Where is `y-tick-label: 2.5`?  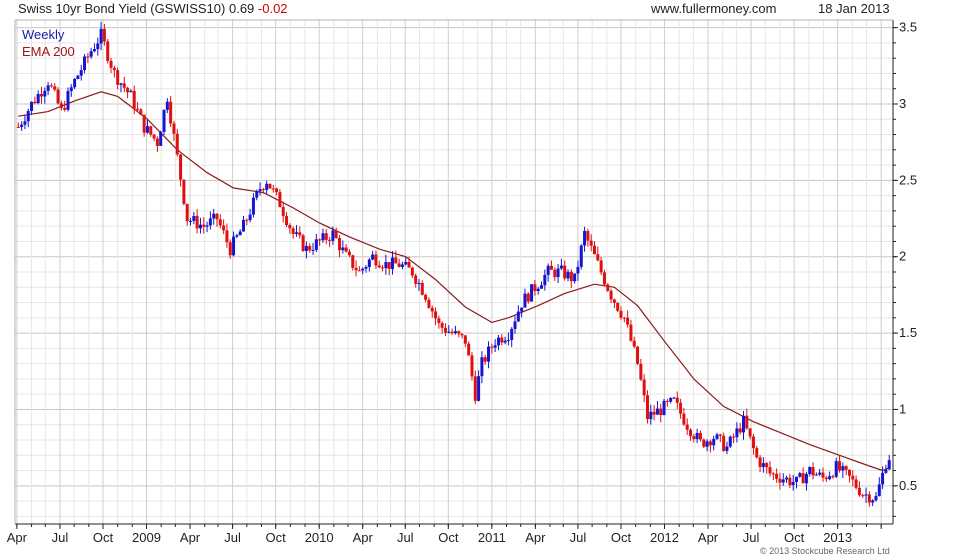 y-tick-label: 2.5 is located at coordinates (908, 179).